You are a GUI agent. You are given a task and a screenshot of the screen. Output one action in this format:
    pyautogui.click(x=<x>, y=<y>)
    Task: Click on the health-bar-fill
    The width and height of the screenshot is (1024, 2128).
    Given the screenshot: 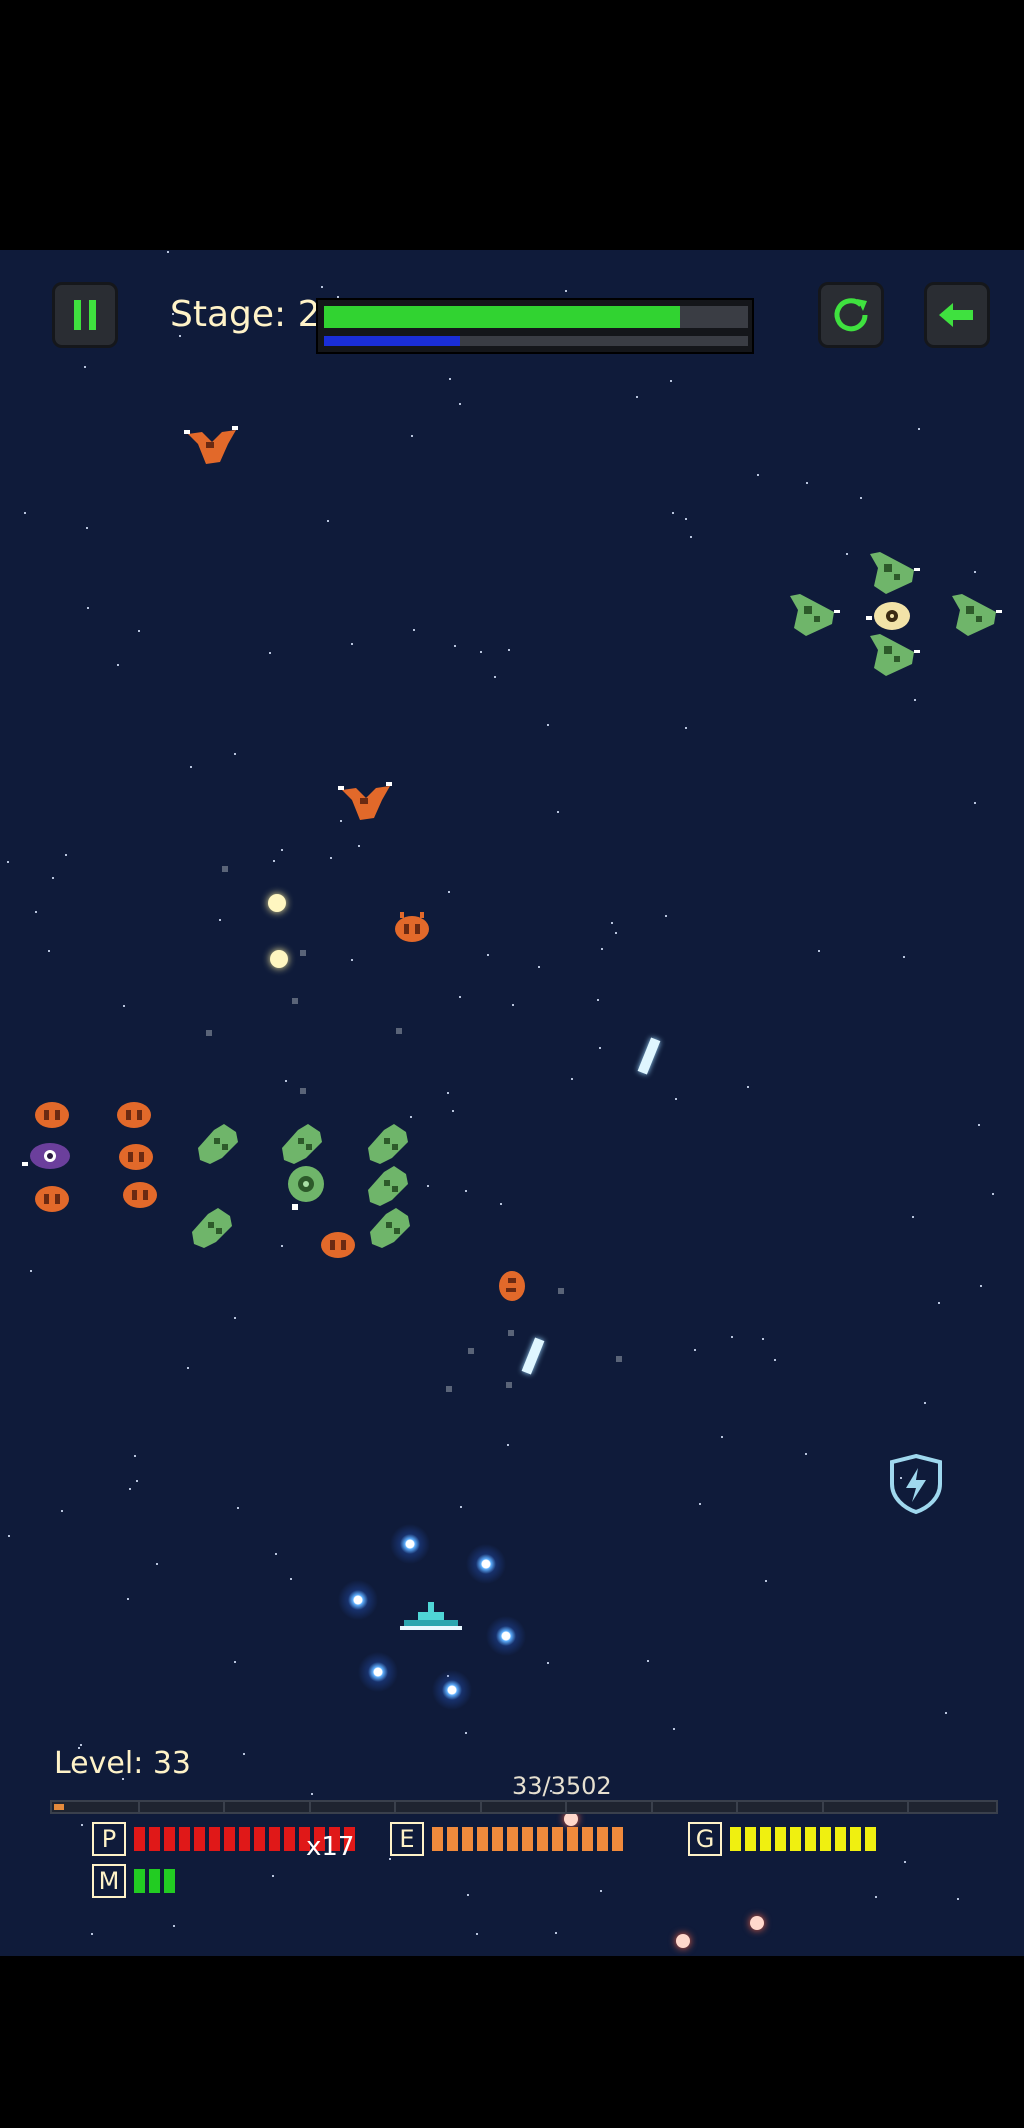 What is the action you would take?
    pyautogui.click(x=502, y=317)
    